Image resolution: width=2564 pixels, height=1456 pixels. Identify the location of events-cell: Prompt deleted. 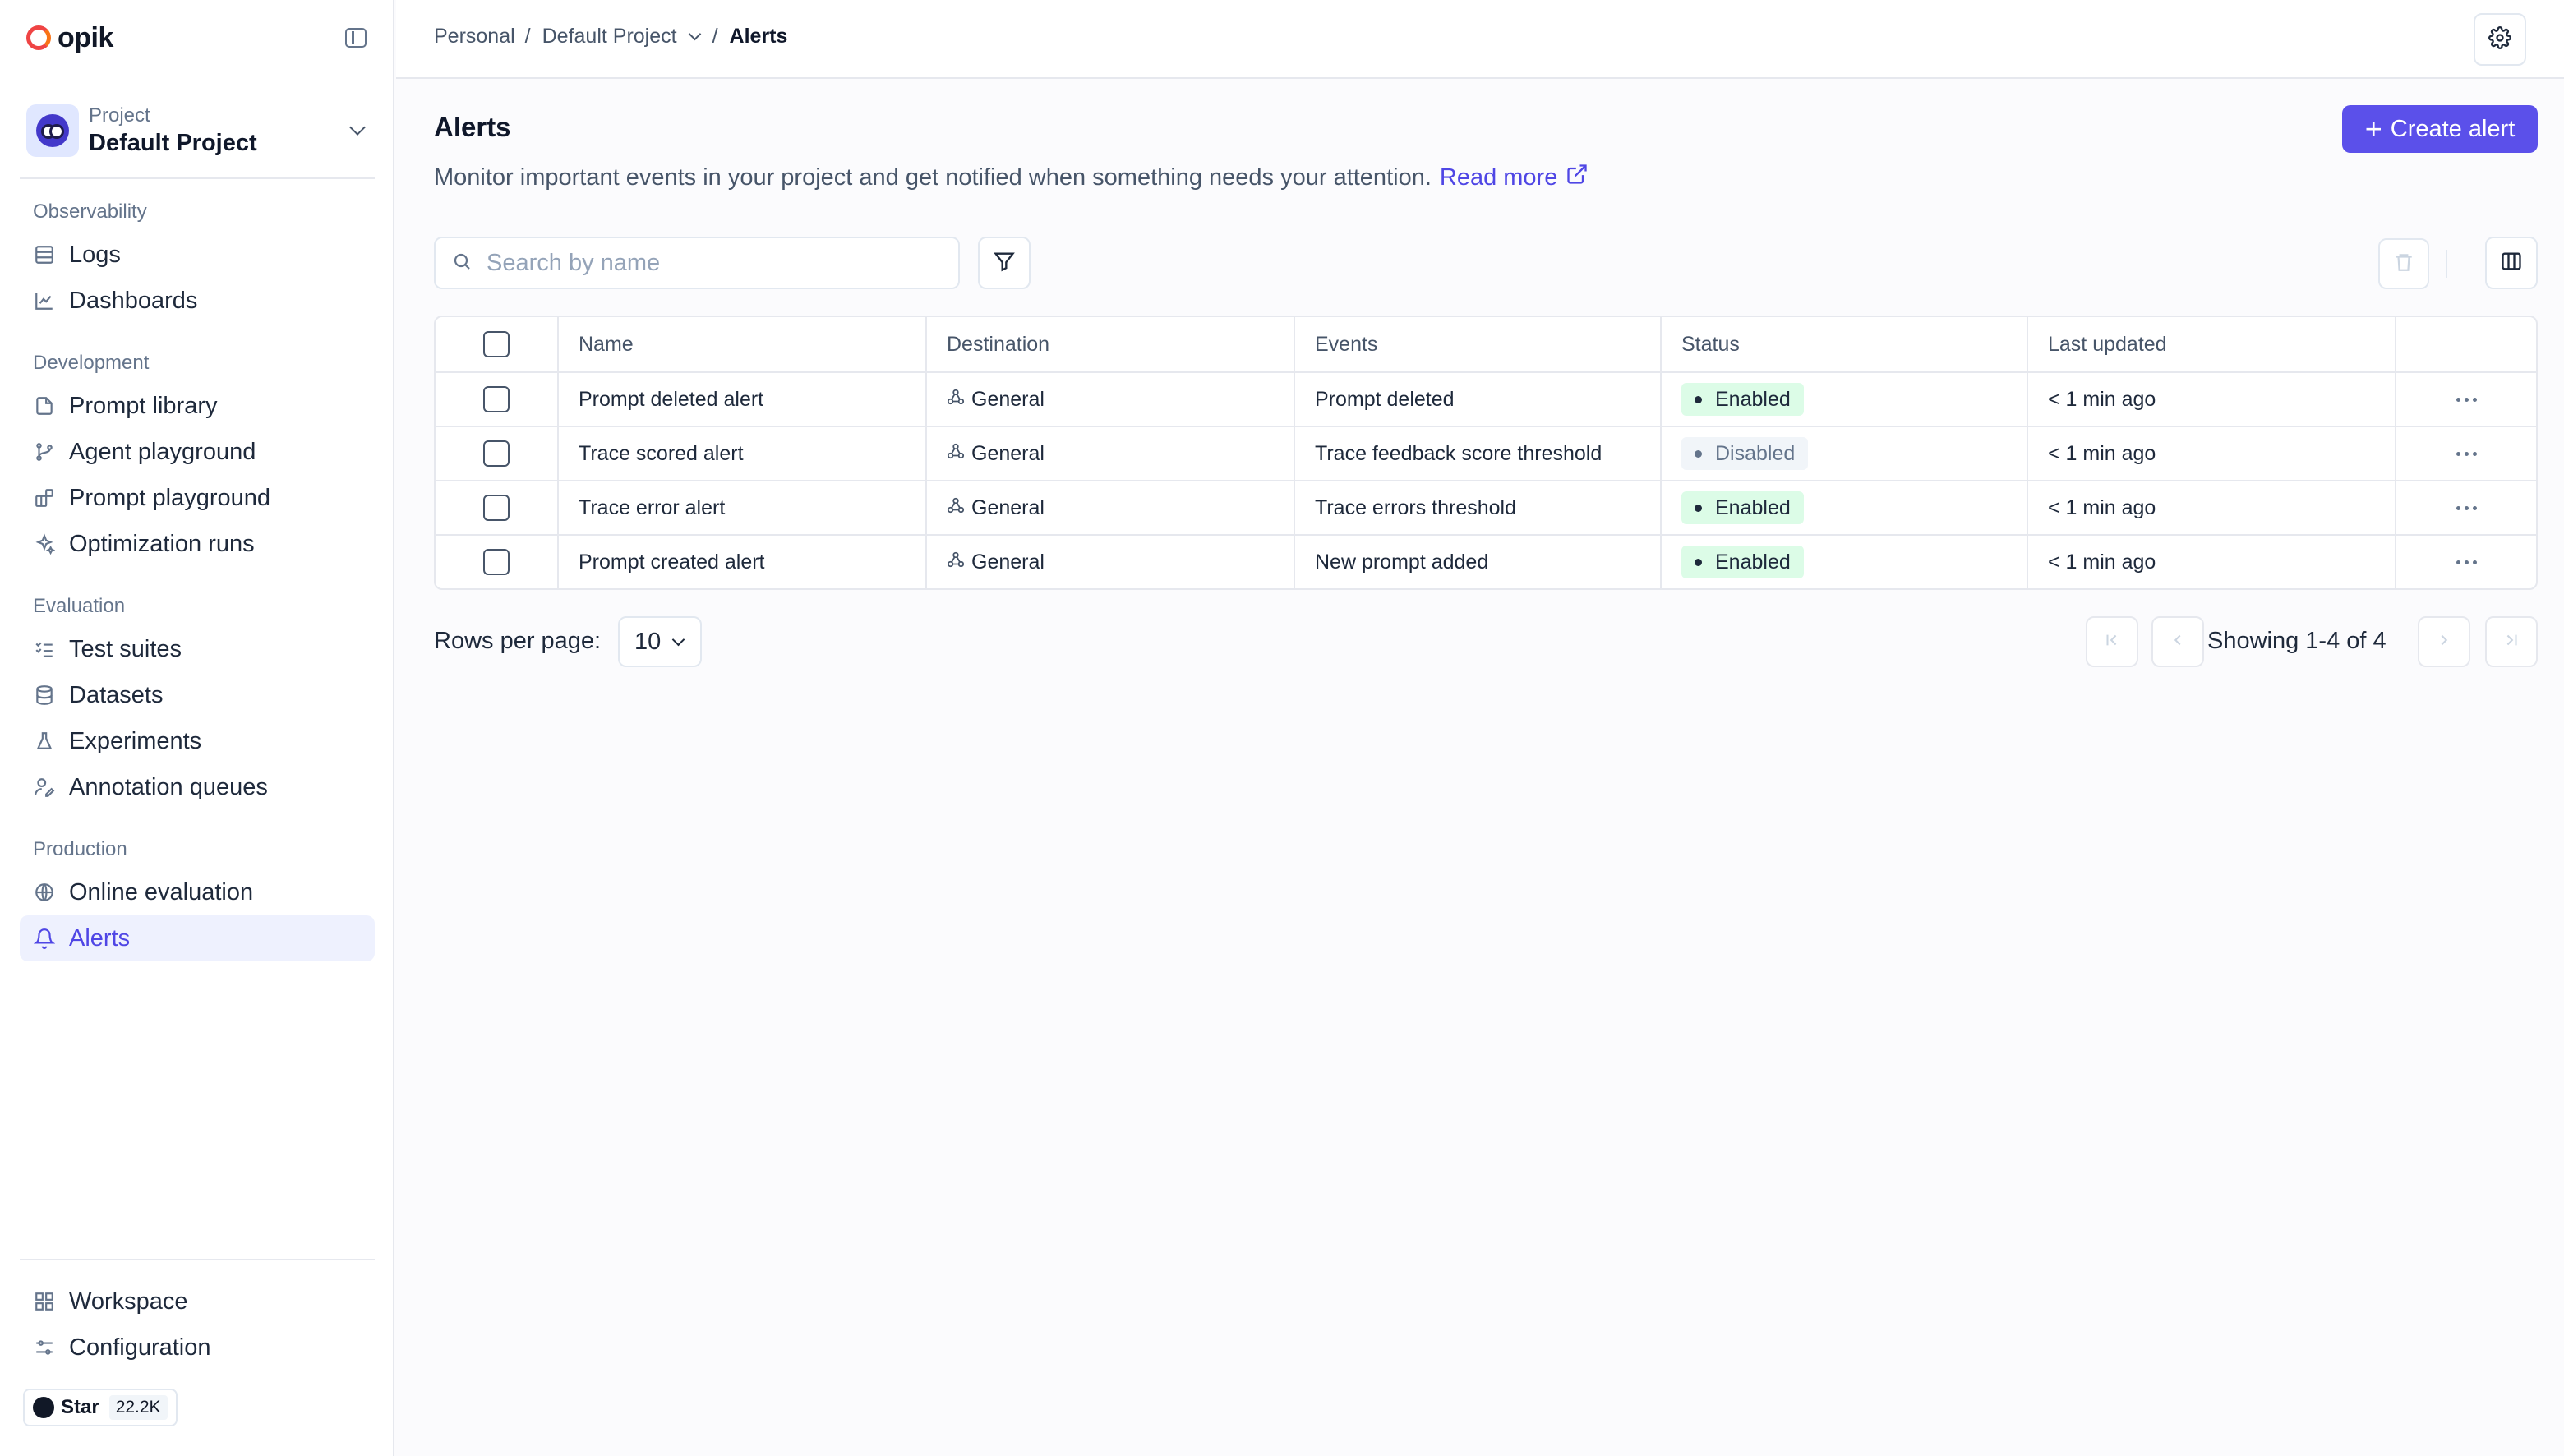
(1477, 399).